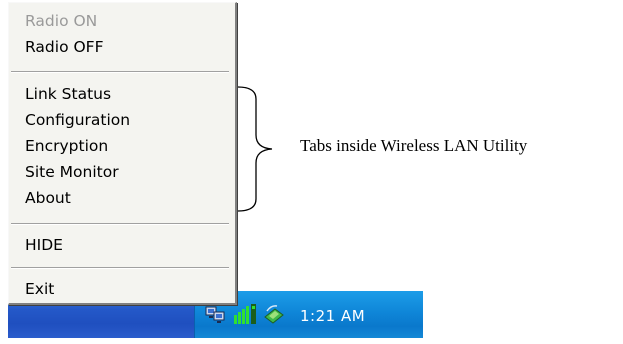 The height and width of the screenshot is (344, 623). I want to click on annotation-label: Tabs inside Wireless LAN Utility, so click(414, 145).